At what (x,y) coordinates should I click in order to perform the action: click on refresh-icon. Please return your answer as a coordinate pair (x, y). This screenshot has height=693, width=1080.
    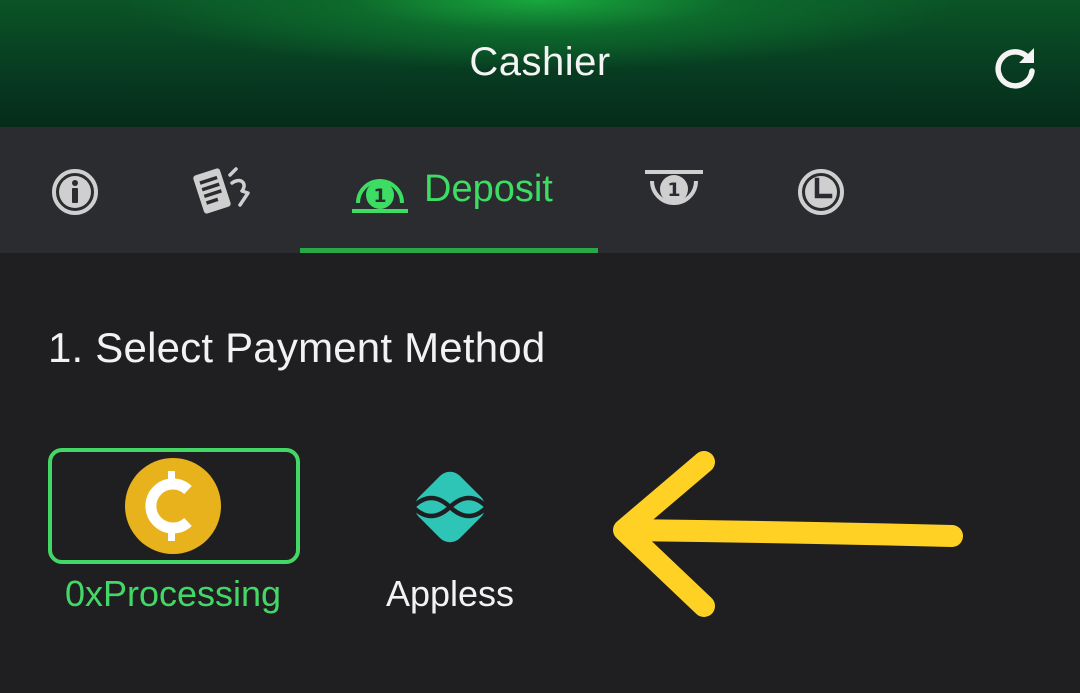
    Looking at the image, I should click on (1015, 68).